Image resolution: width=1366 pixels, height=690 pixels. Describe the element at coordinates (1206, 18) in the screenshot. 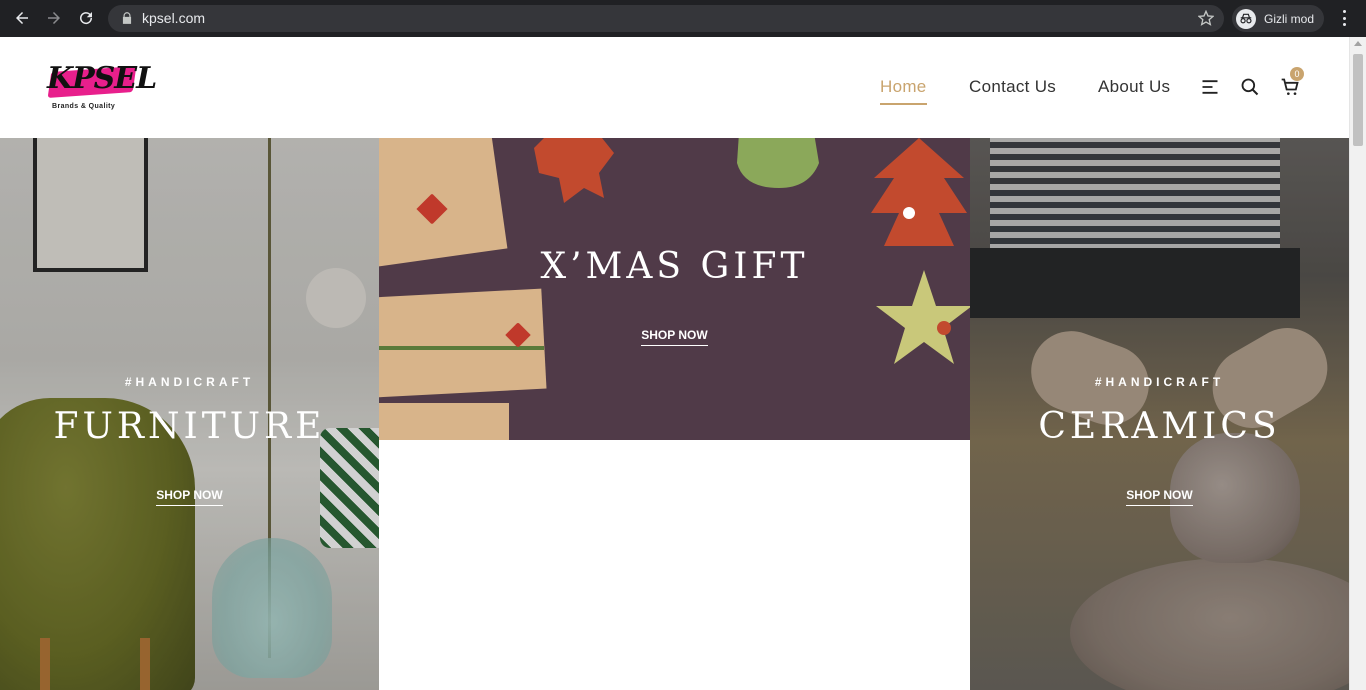

I see `bookmark-star-icon` at that location.